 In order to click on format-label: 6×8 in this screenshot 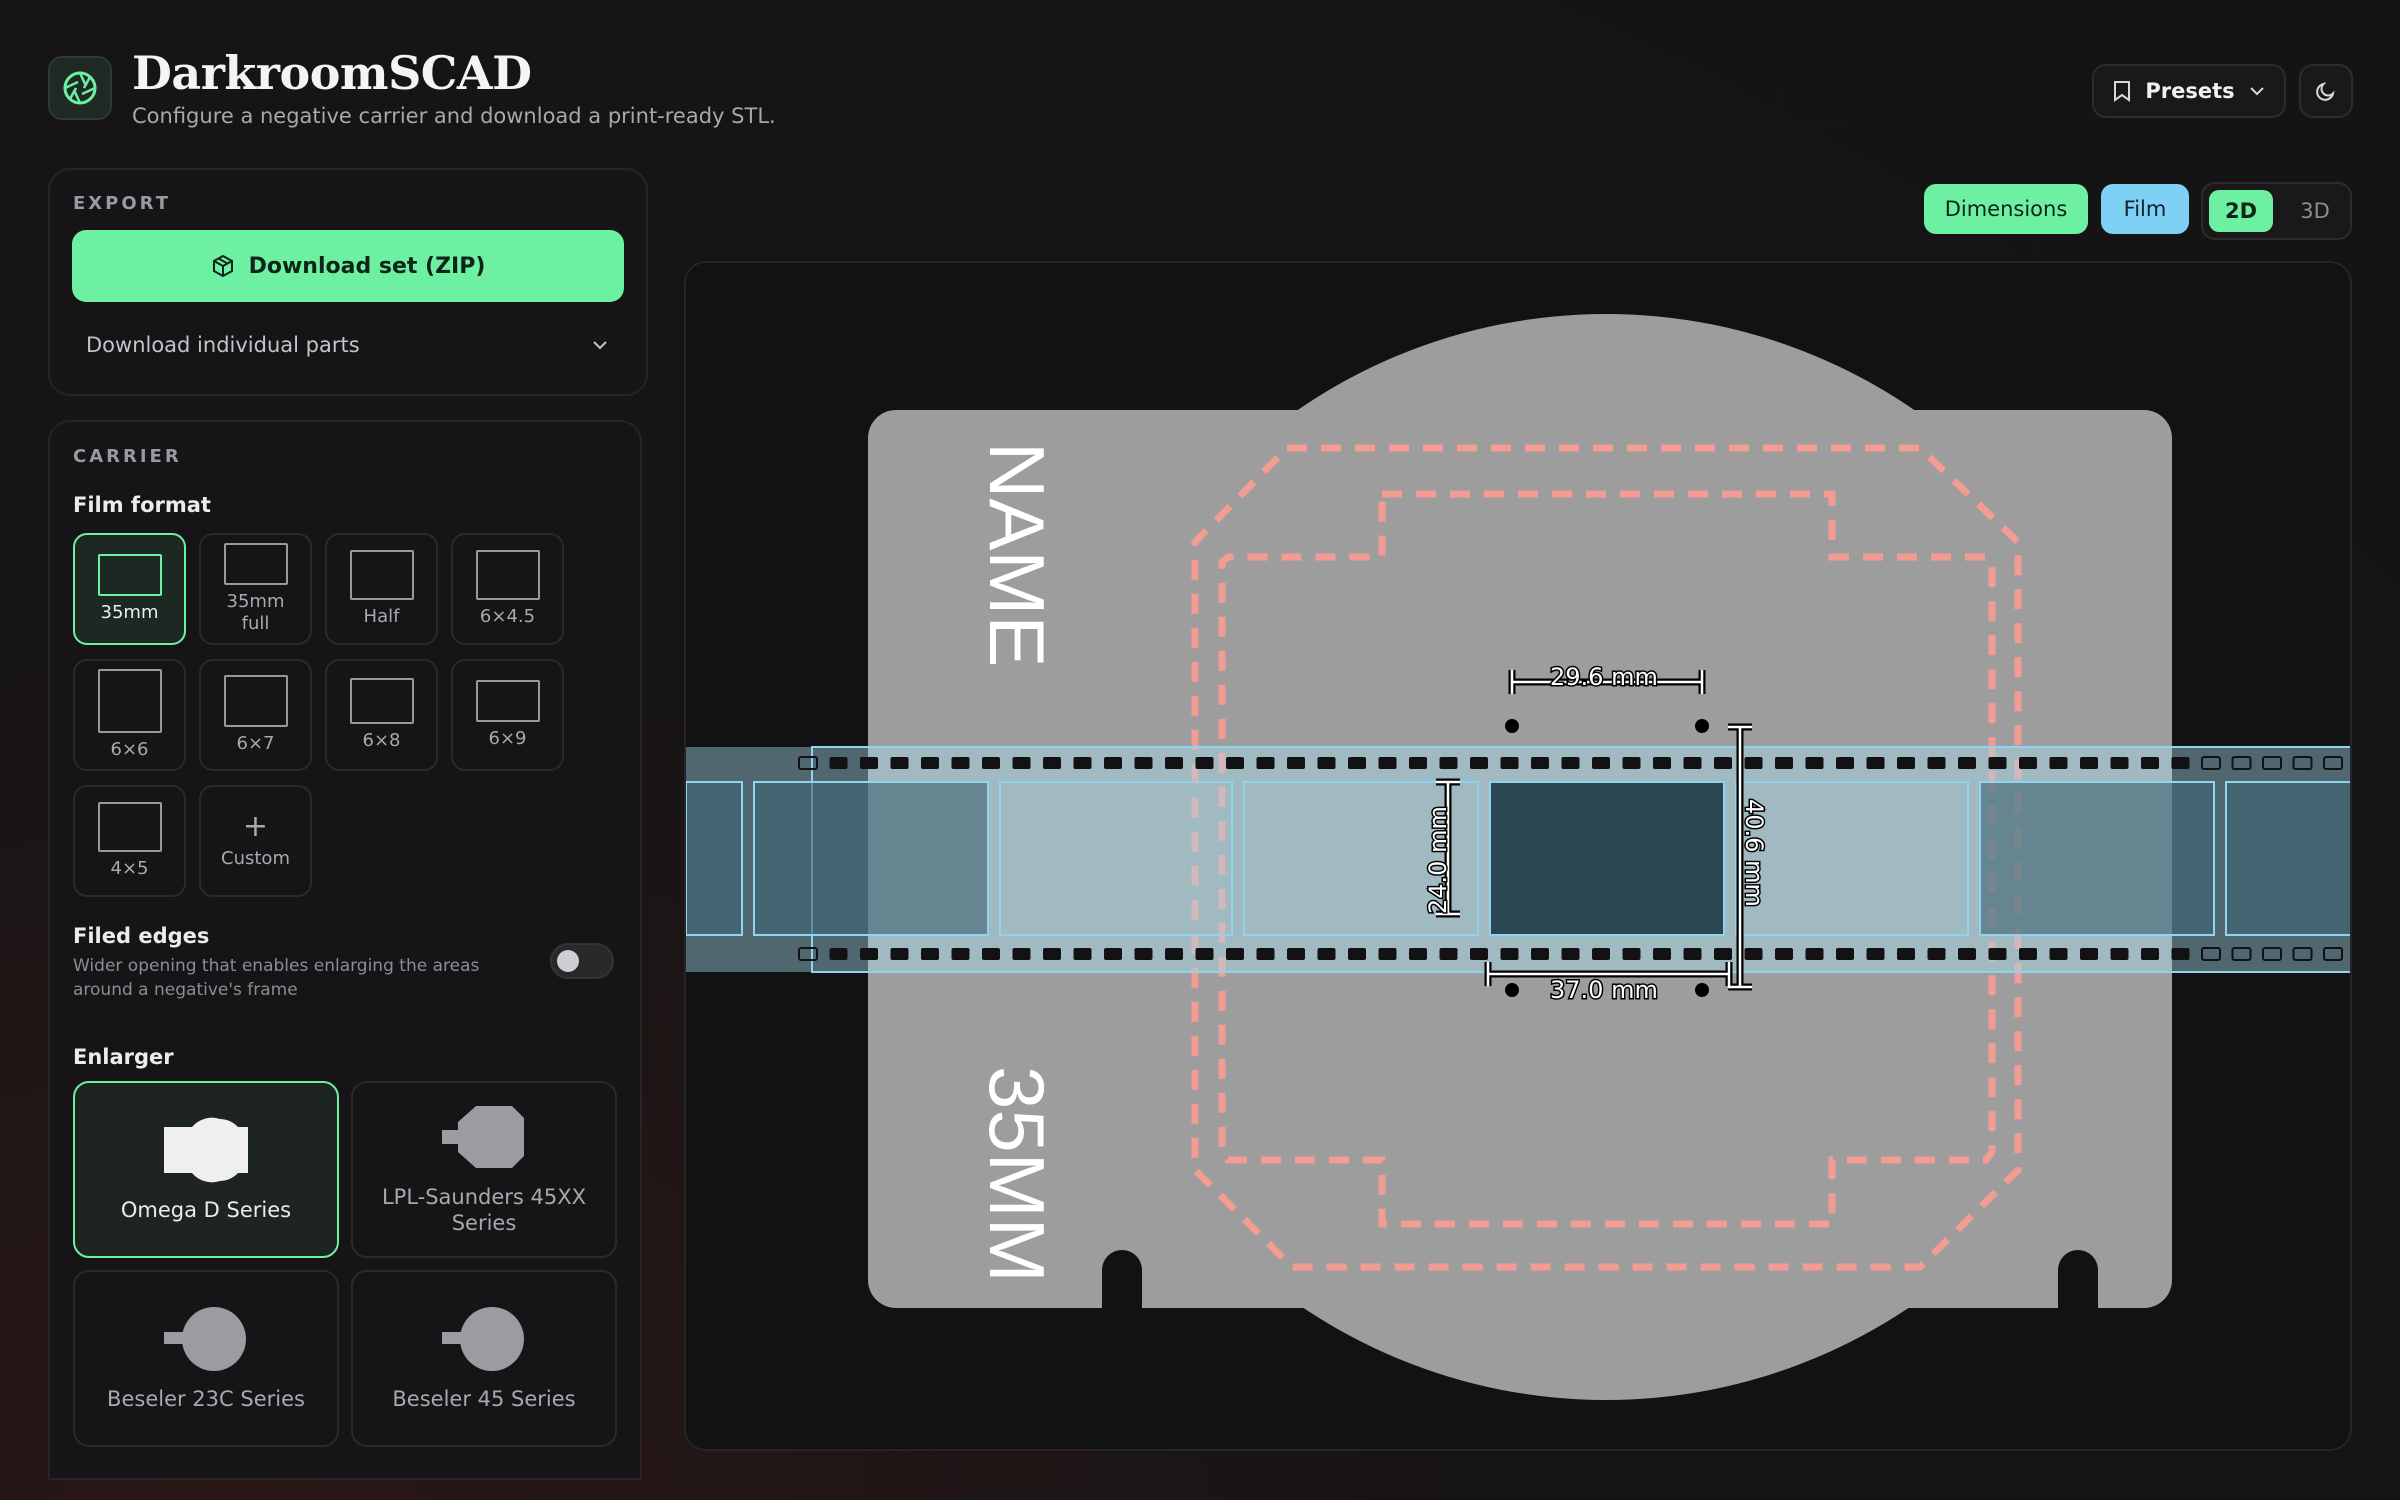, I will do `click(381, 740)`.